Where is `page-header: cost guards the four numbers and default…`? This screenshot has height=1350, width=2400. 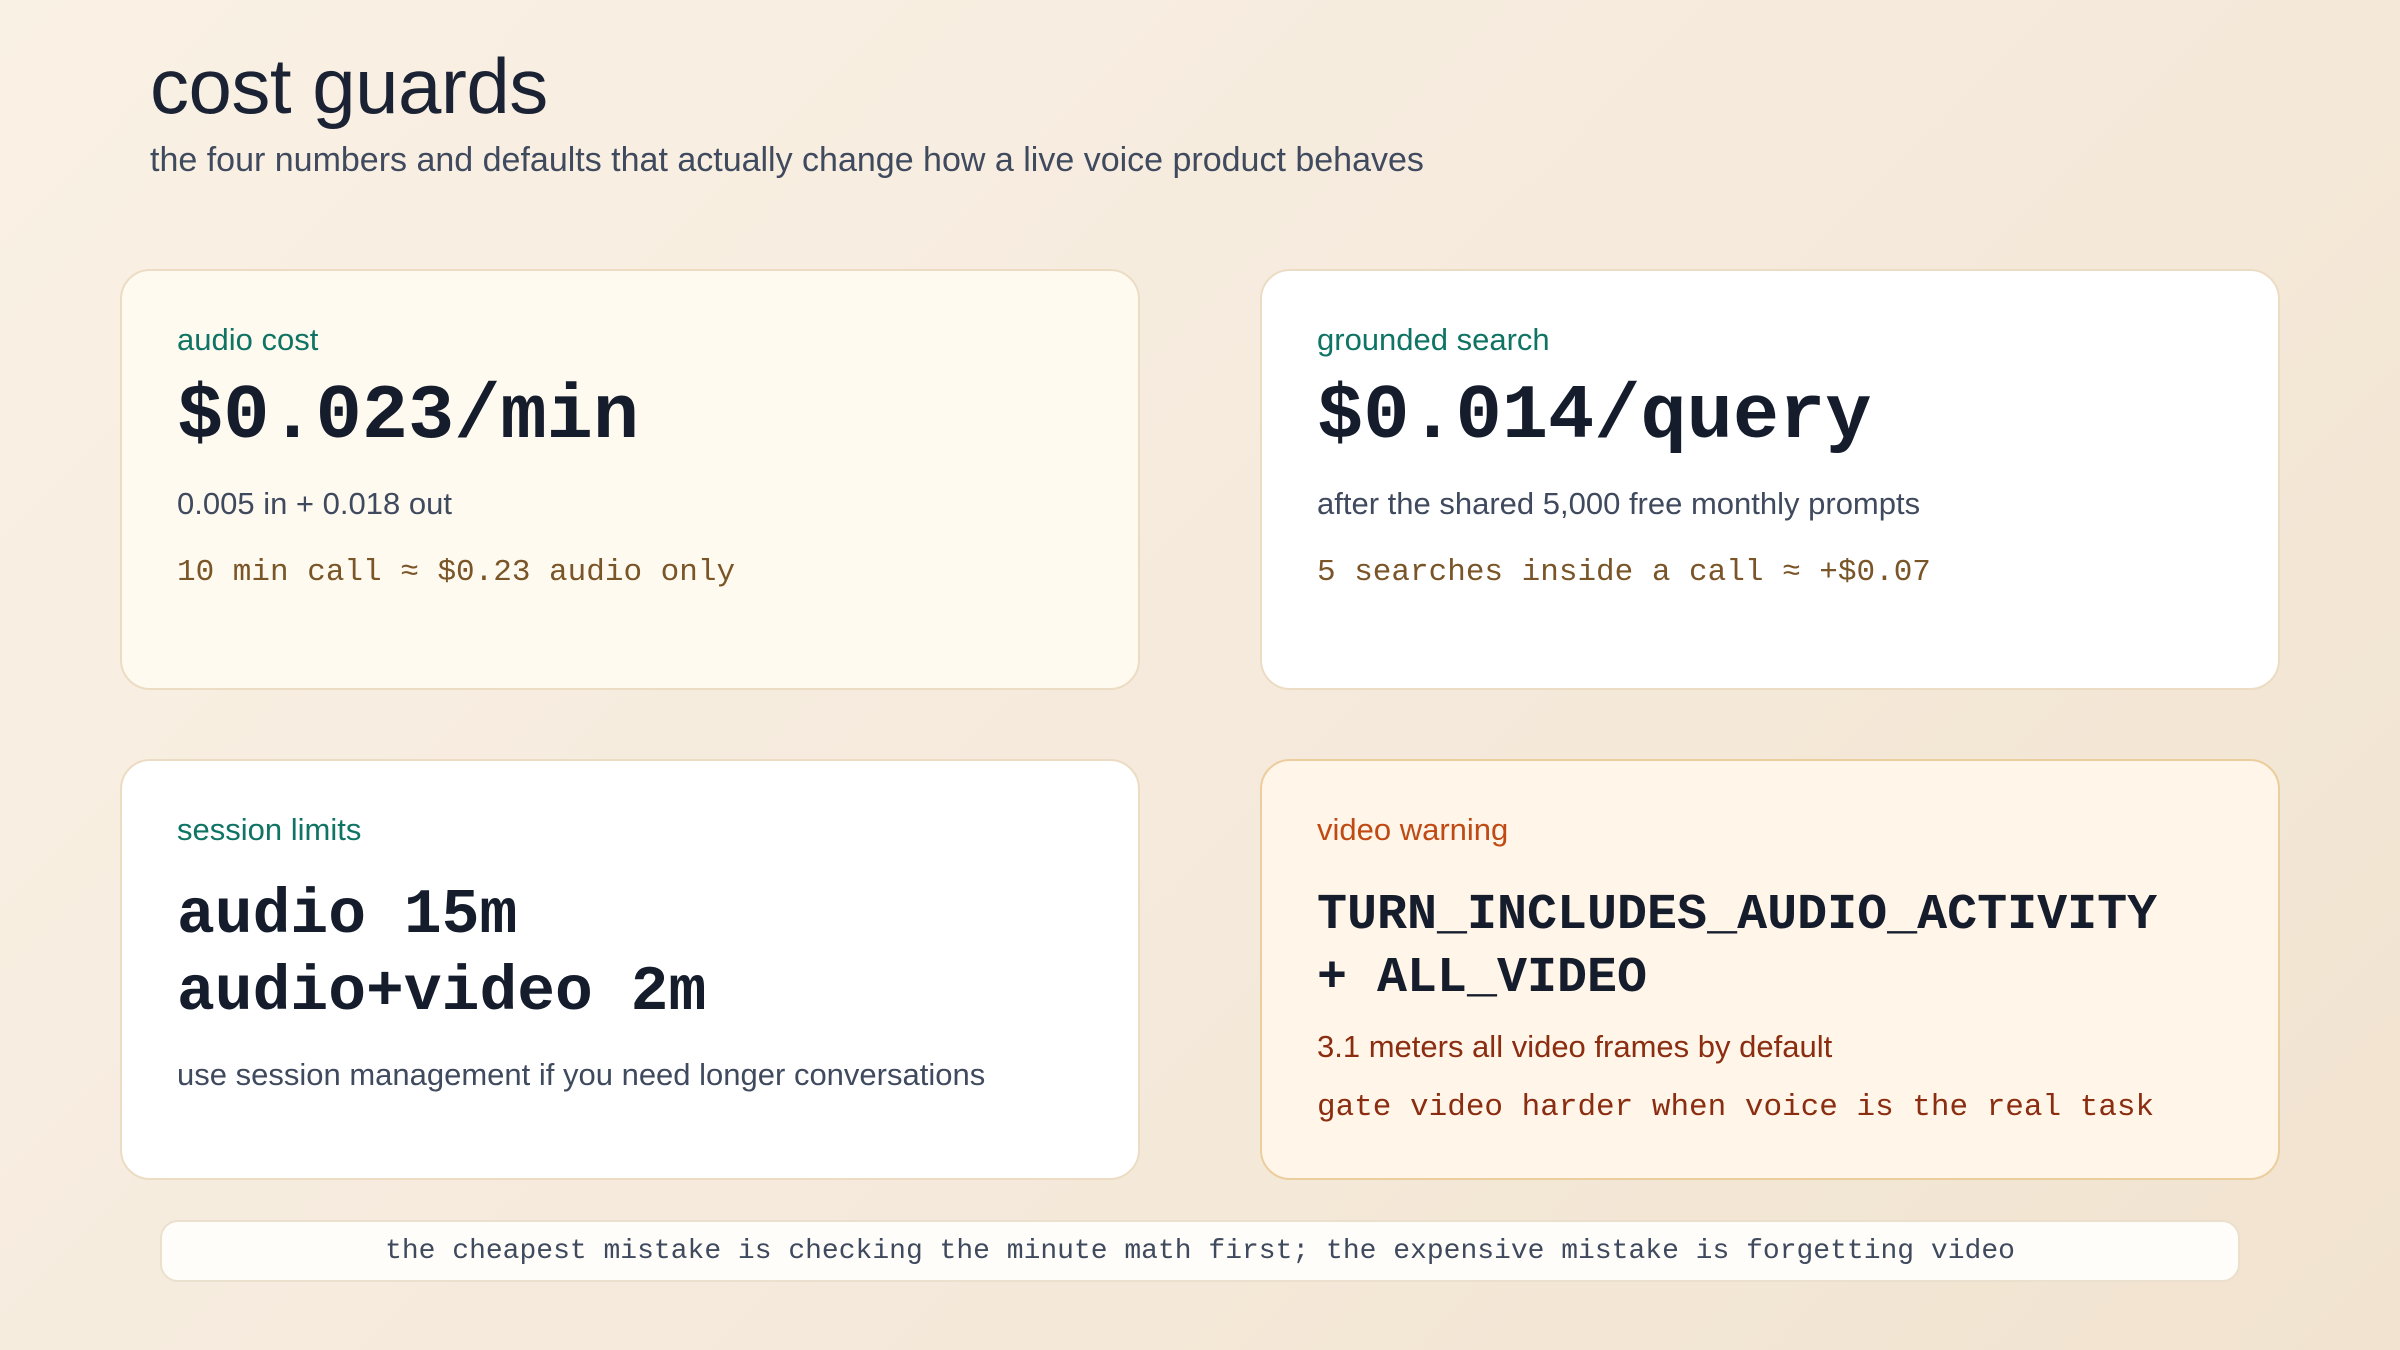 page-header: cost guards the four numbers and default… is located at coordinates (1200, 111).